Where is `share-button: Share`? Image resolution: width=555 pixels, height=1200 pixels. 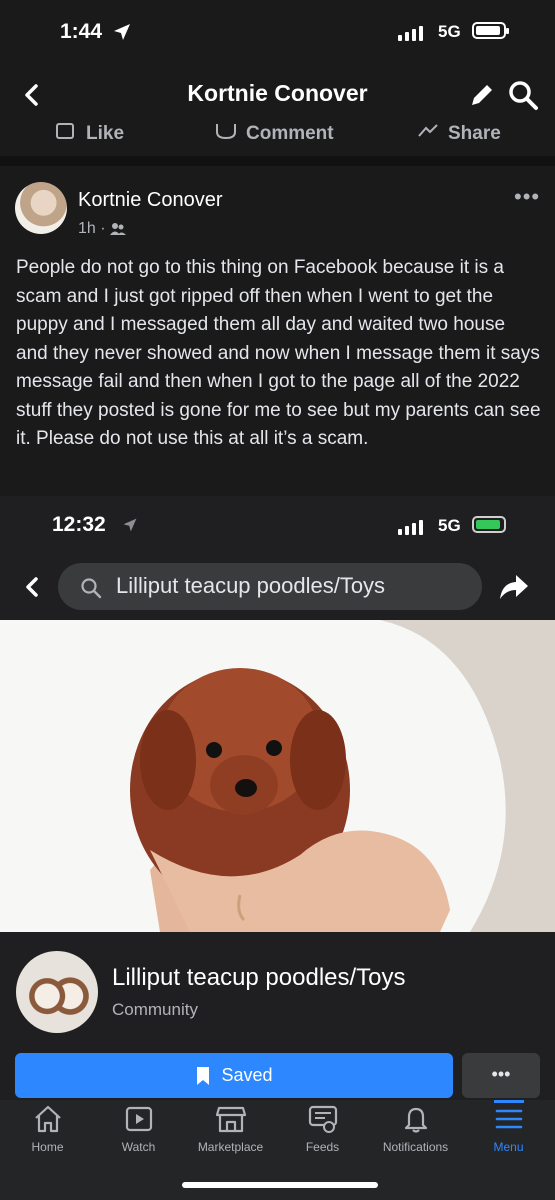 share-button: Share is located at coordinates (458, 133).